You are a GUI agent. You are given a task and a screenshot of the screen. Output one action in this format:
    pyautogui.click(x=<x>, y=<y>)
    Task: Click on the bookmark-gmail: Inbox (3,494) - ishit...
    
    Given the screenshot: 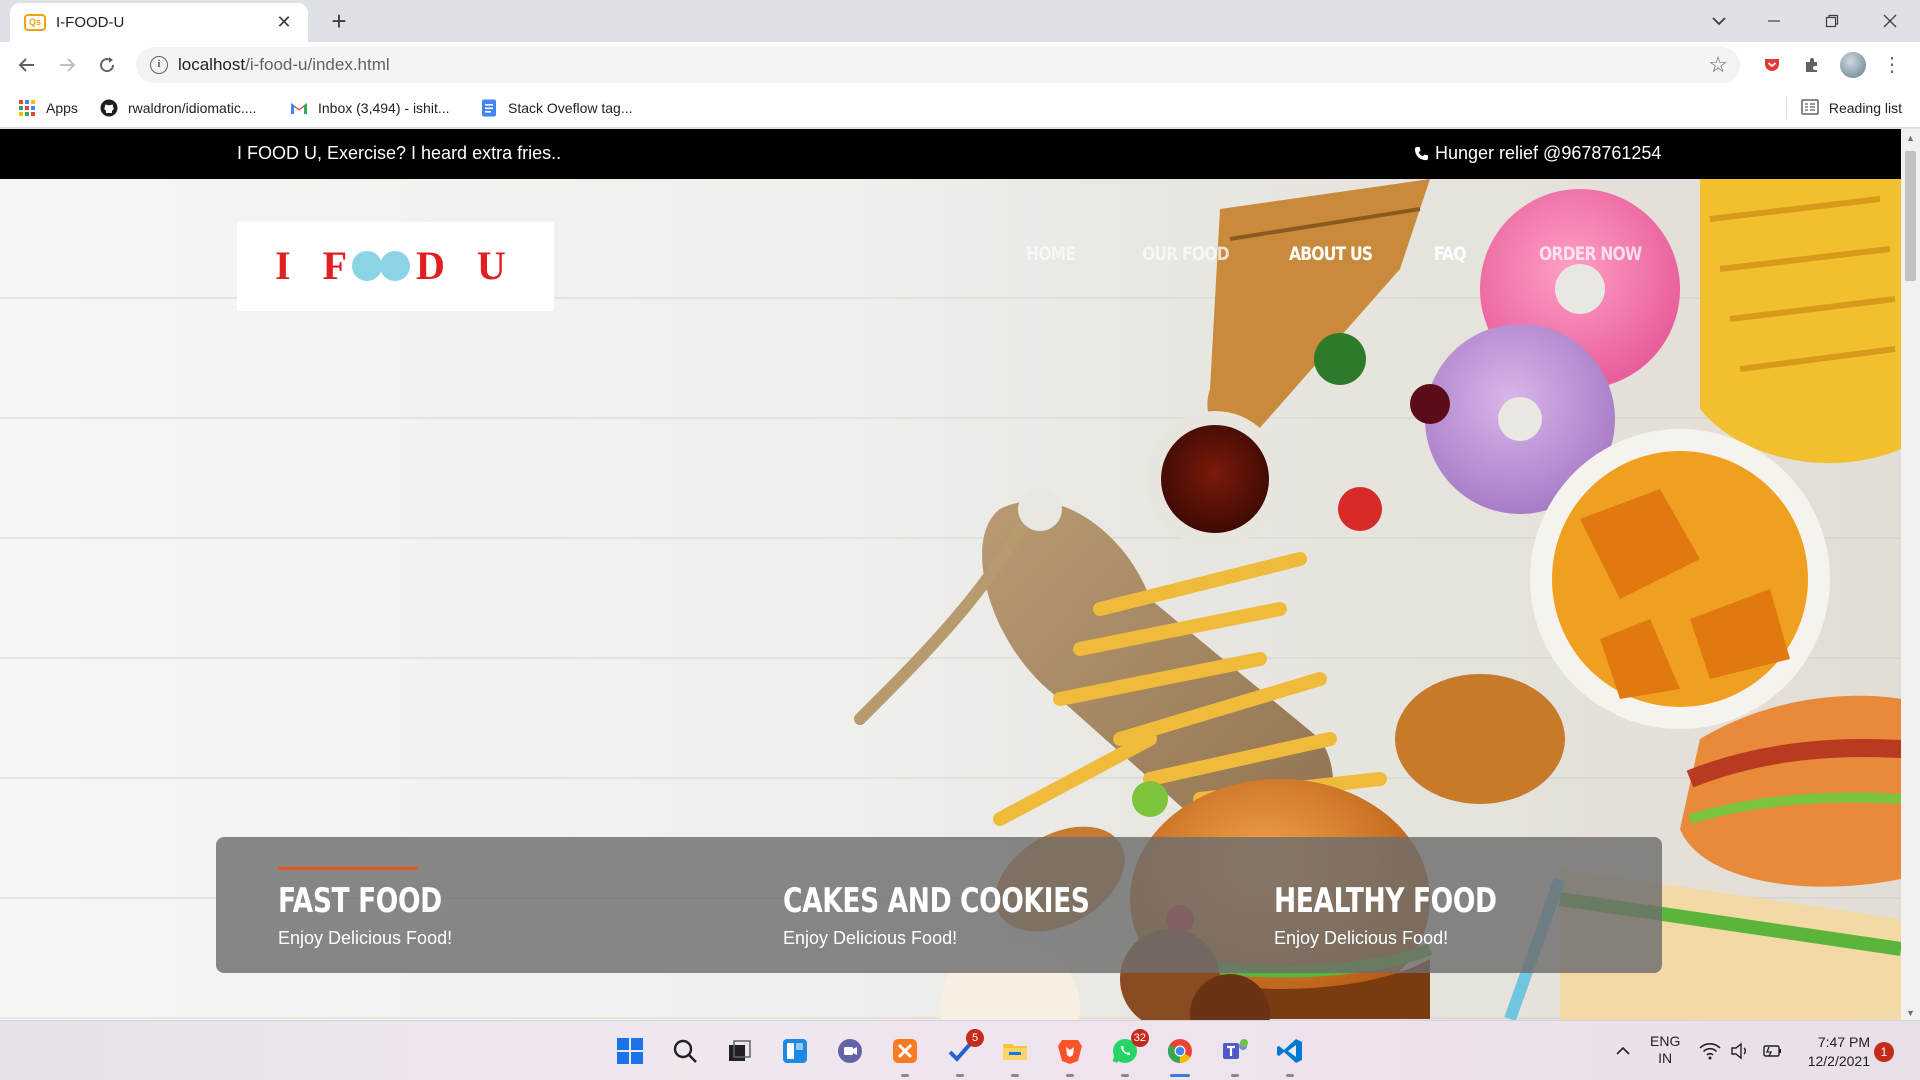 What is the action you would take?
    pyautogui.click(x=370, y=108)
    